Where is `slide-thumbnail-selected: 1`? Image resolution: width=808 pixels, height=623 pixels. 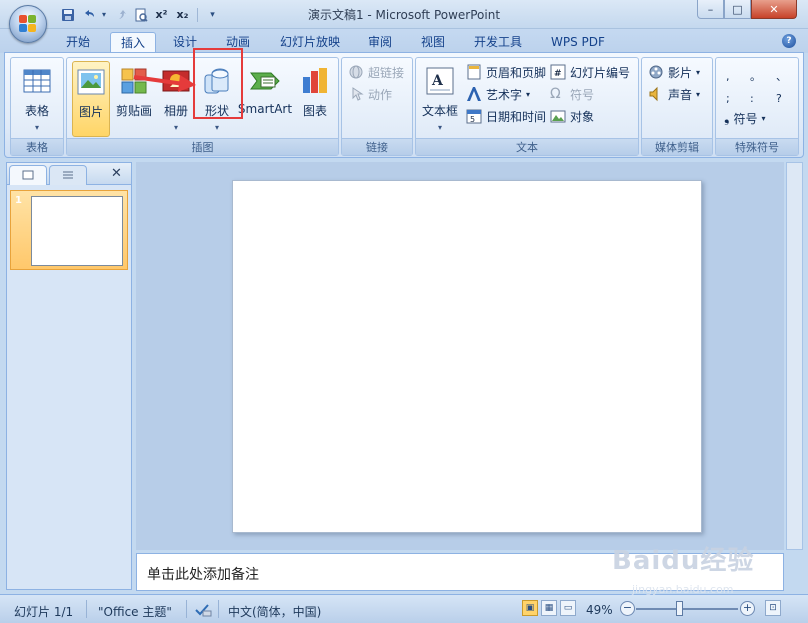
slide-thumbnail-selected: 1 is located at coordinates (69, 230).